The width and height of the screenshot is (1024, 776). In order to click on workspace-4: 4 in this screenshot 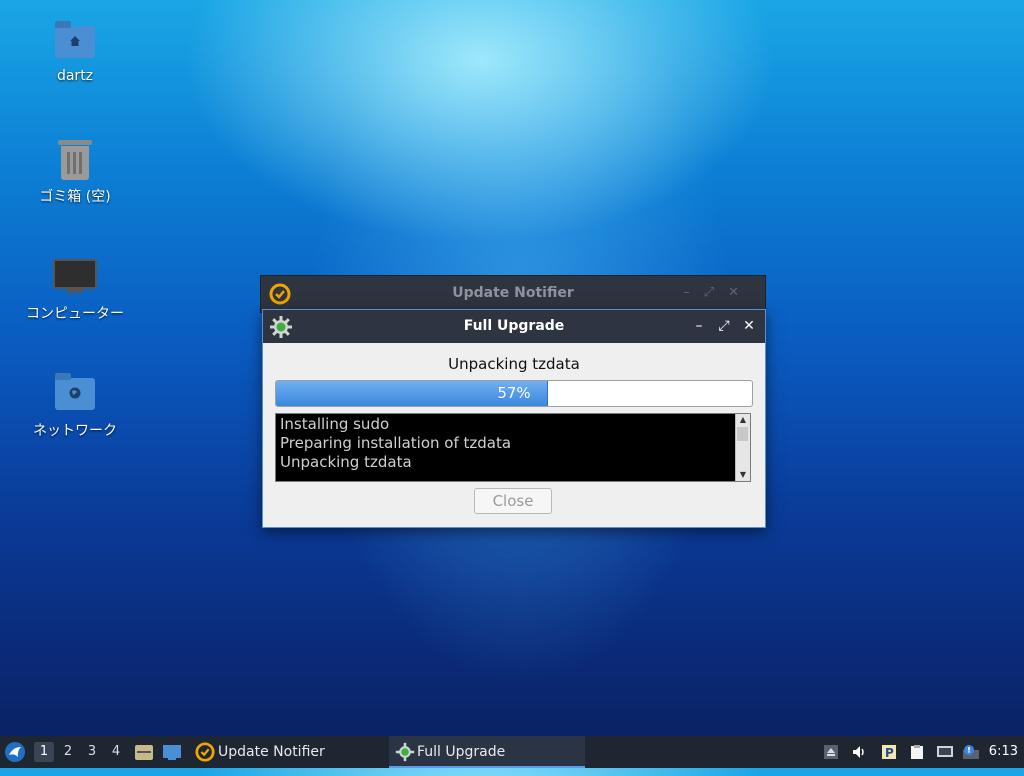, I will do `click(116, 752)`.